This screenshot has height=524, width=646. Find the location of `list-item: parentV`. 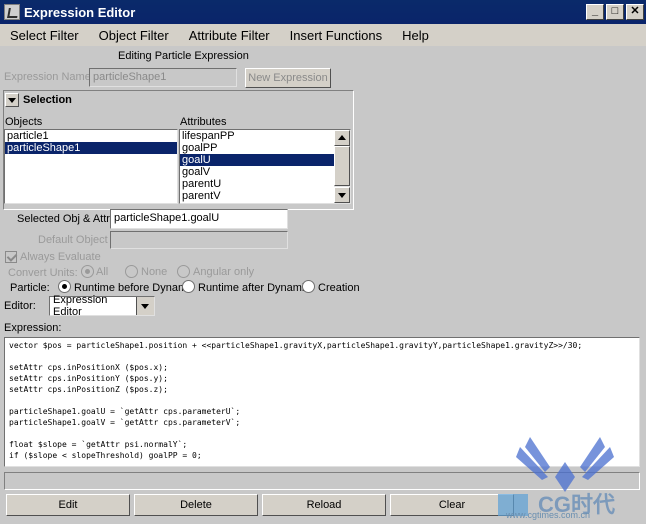

list-item: parentV is located at coordinates (265, 196).